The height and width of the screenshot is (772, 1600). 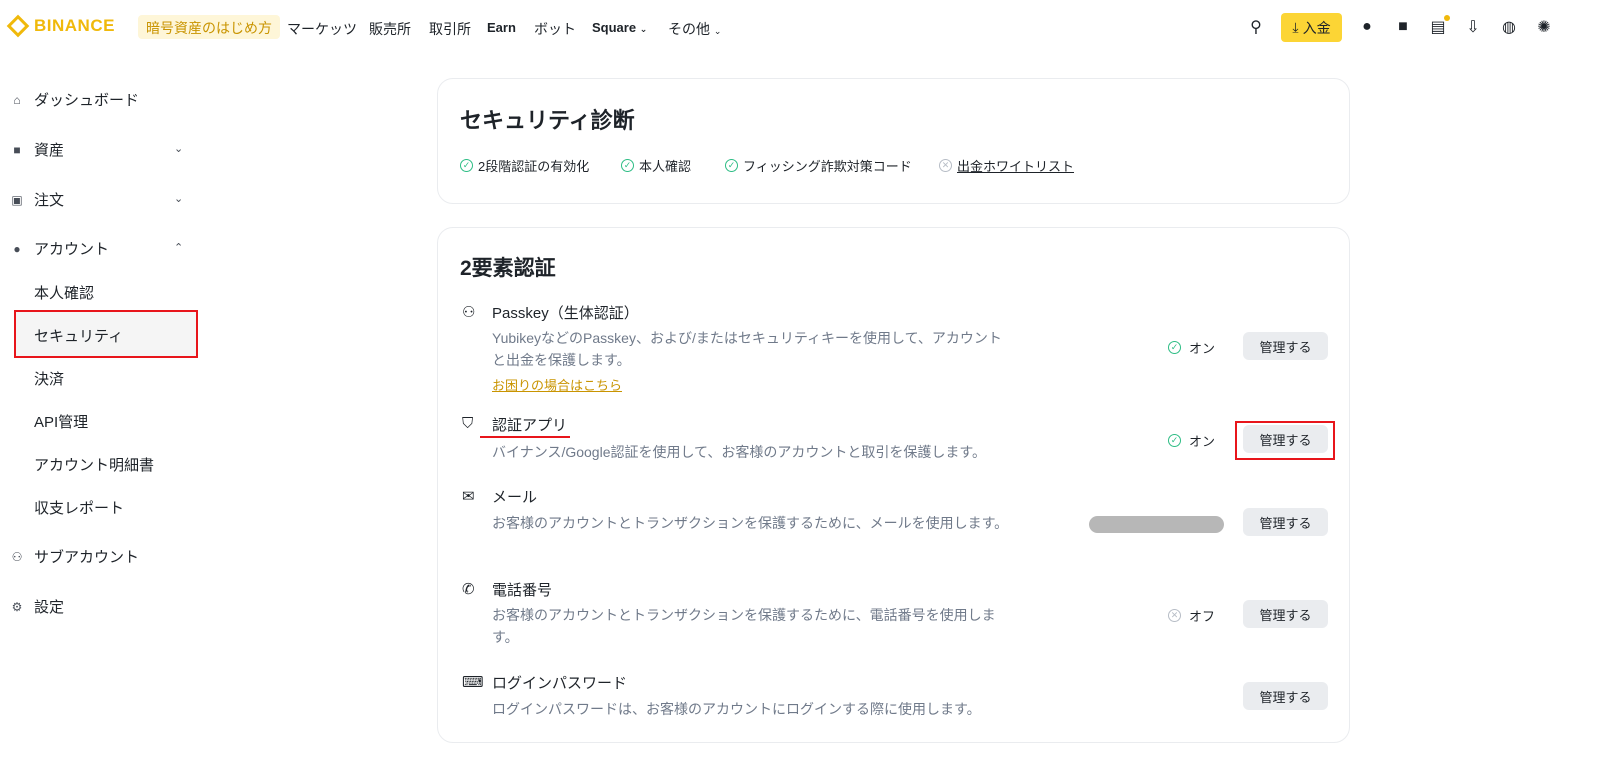 I want to click on sidebar-item-assets: ■ 資産, so click(x=37, y=149).